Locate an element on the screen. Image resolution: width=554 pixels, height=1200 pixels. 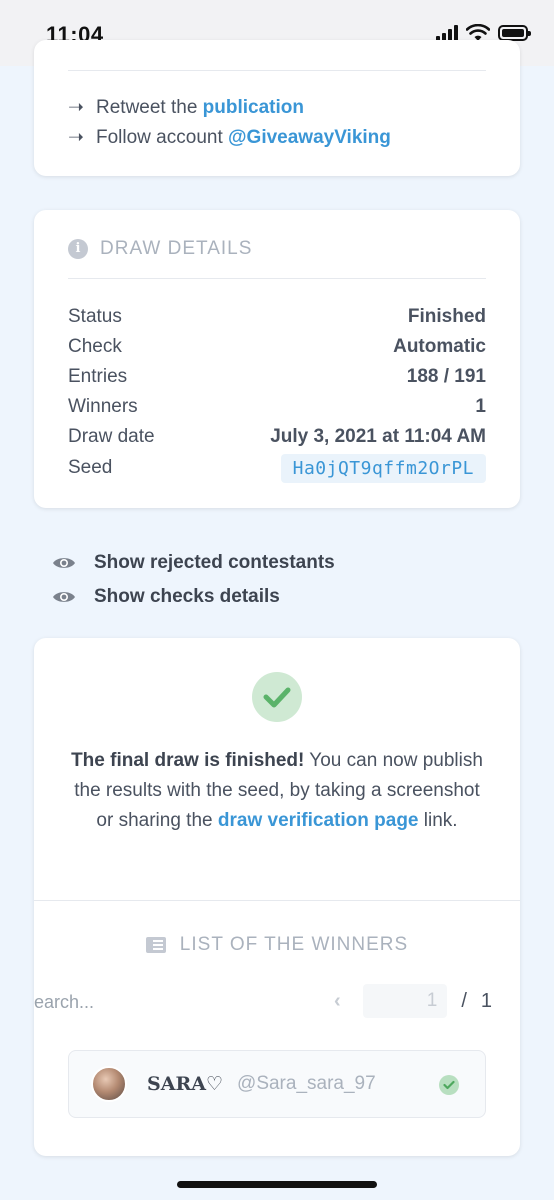
detail-value: July 3, 2021 at 11:04 AM is located at coordinates (378, 436).